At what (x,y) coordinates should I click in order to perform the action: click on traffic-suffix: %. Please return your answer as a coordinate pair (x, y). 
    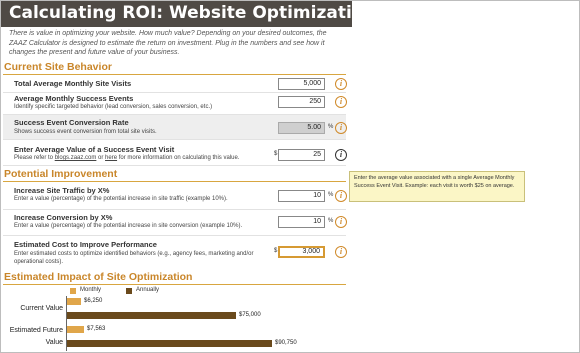
    Looking at the image, I should click on (331, 195).